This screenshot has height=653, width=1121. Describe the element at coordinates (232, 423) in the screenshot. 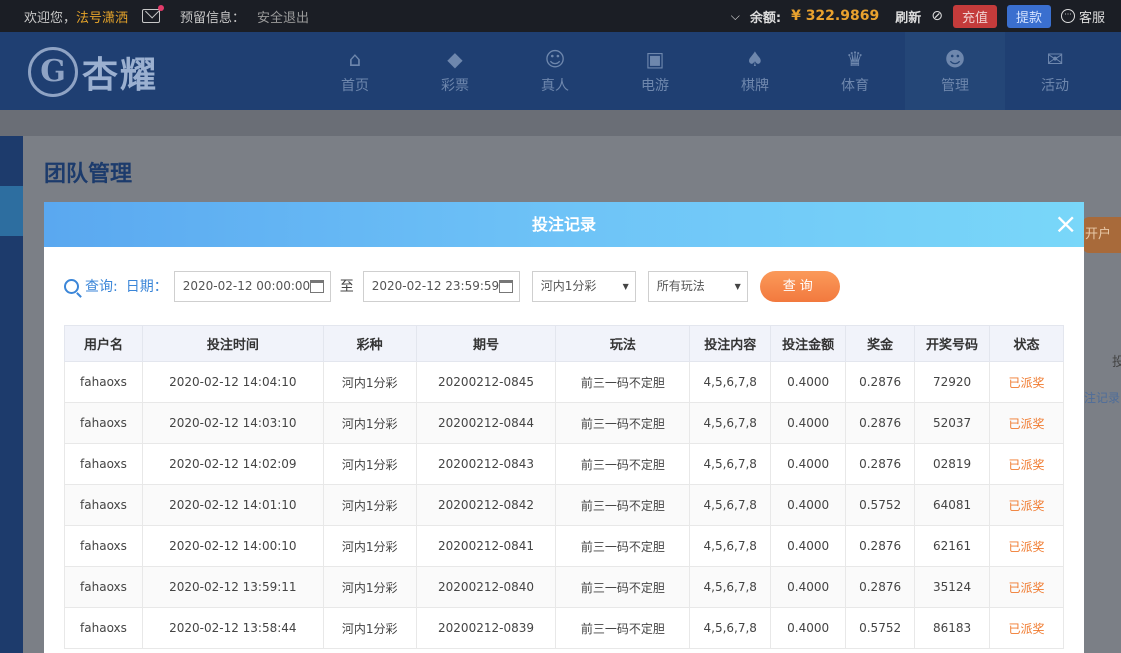

I see `cell-bet-time: 2020-02-12 14:03:10` at that location.